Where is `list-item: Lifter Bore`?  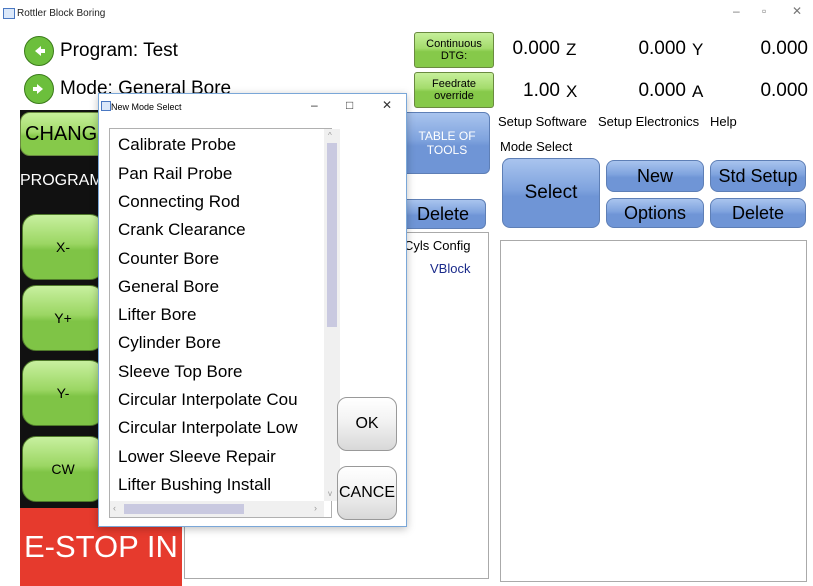 list-item: Lifter Bore is located at coordinates (157, 315).